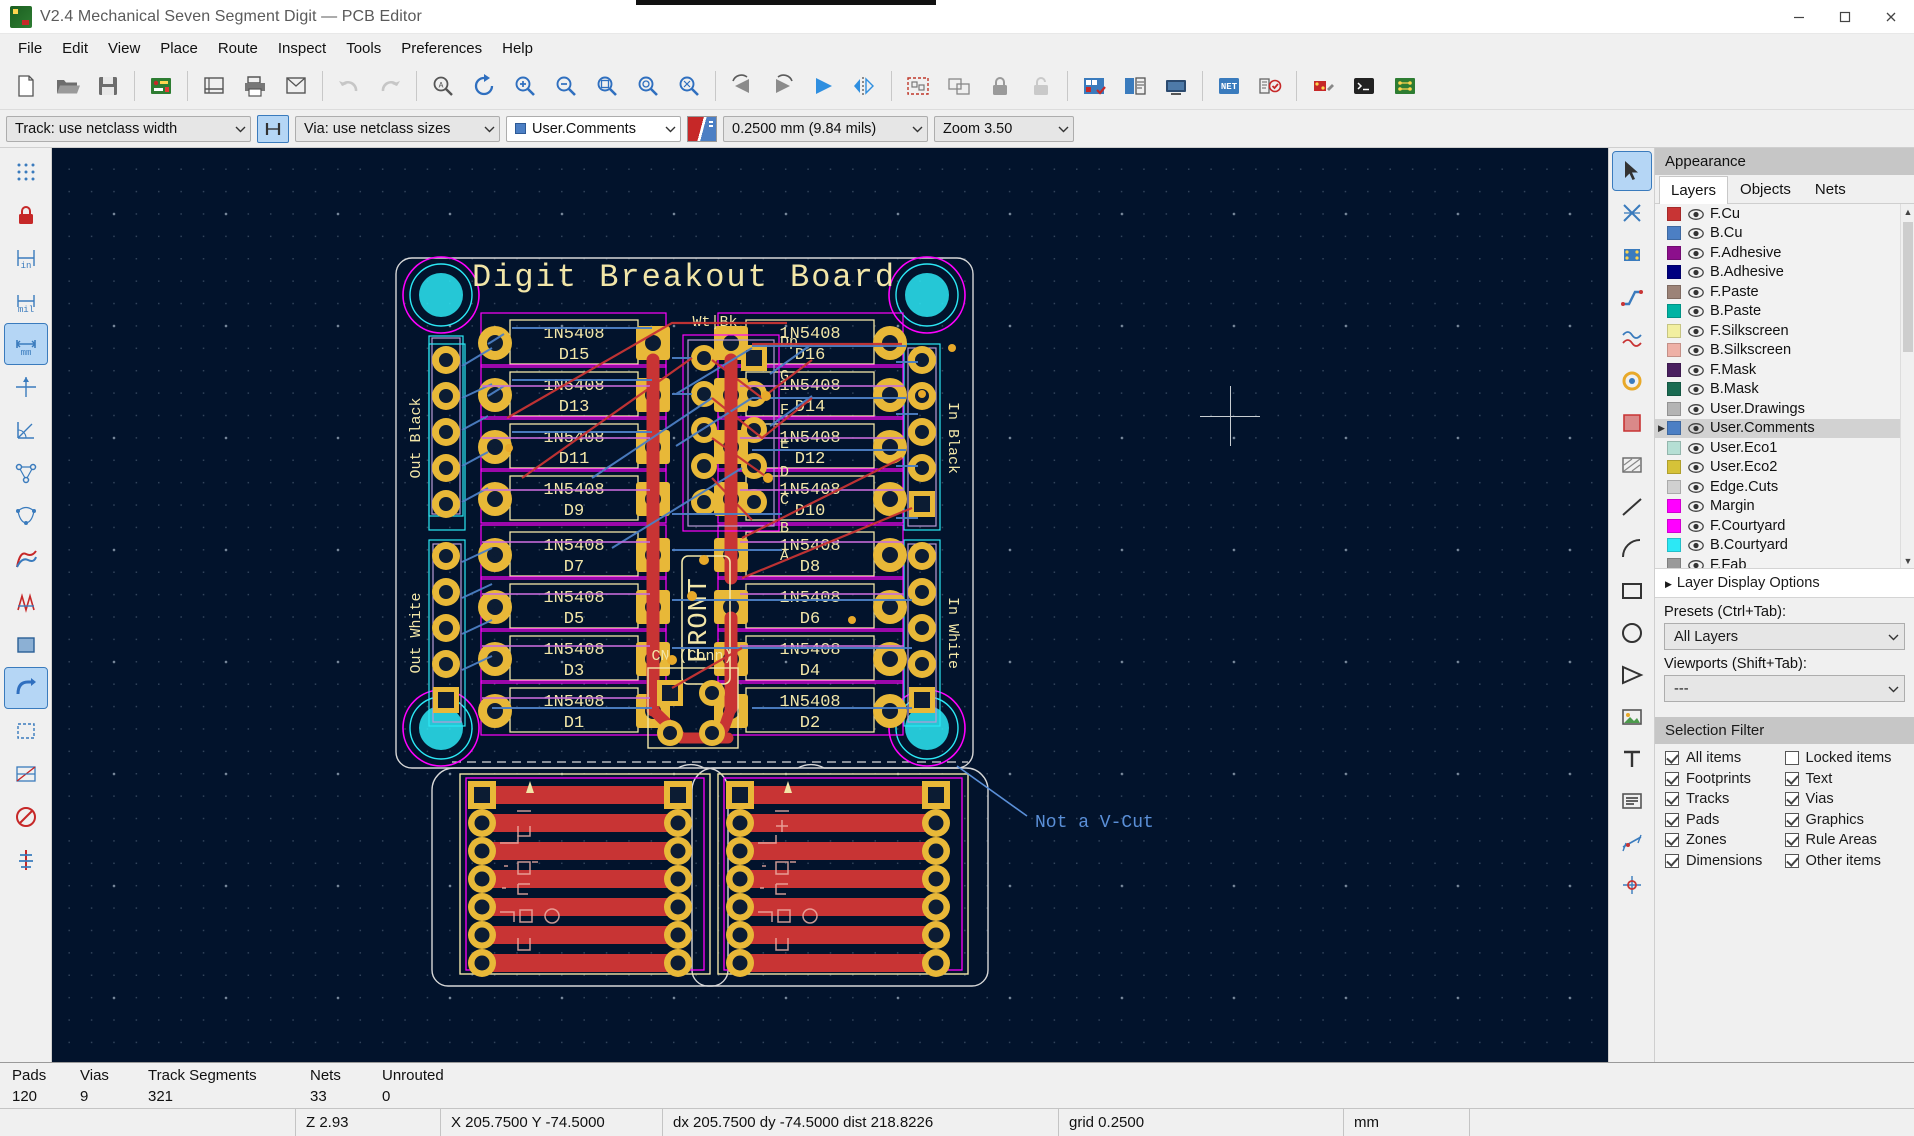 The width and height of the screenshot is (1914, 1136). What do you see at coordinates (214, 86) in the screenshot?
I see `page-settings-button` at bounding box center [214, 86].